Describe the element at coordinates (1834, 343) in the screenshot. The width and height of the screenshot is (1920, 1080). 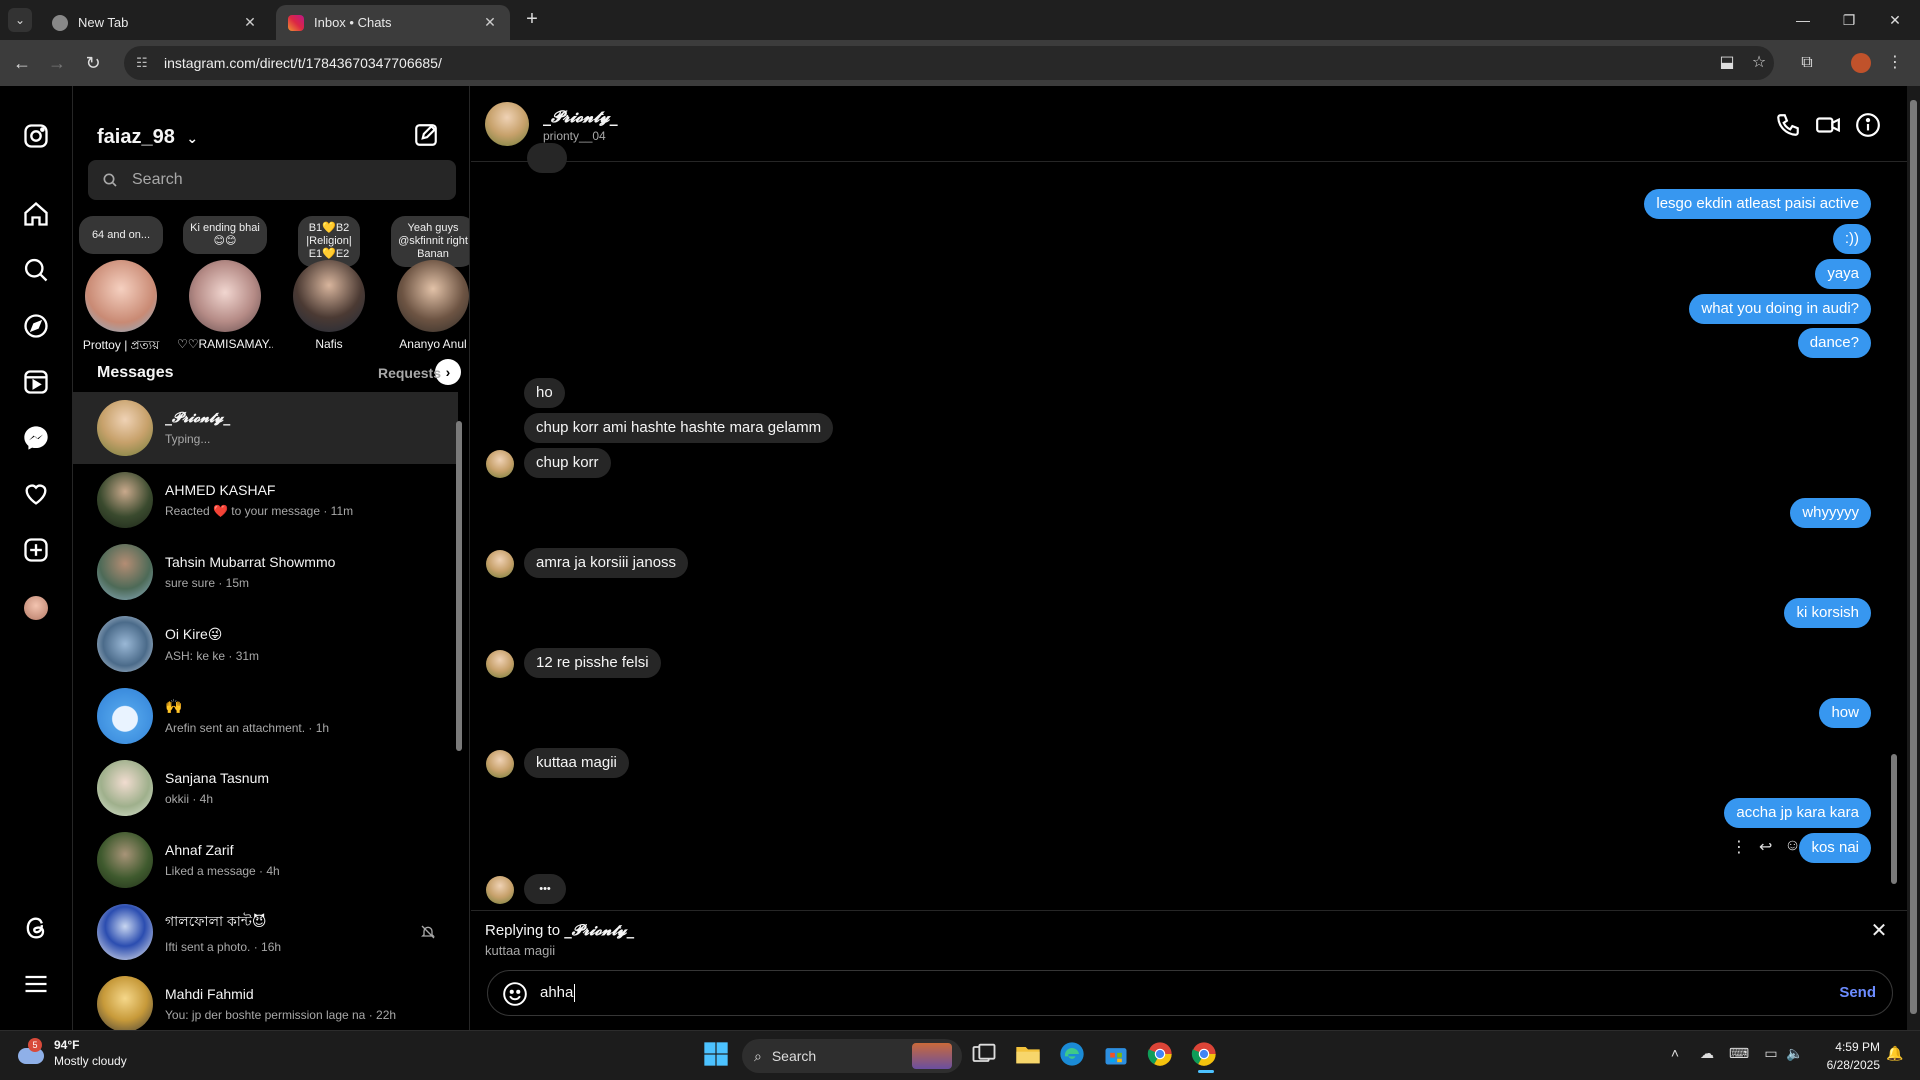
I see `message-bubble-outgoing: dance?` at that location.